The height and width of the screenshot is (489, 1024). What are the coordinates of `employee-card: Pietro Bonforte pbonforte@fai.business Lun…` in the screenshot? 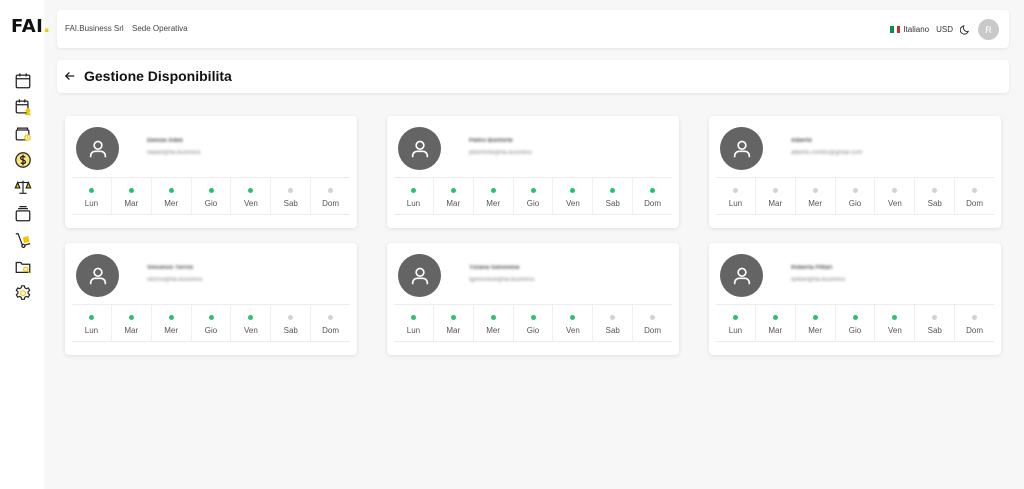 It's located at (533, 172).